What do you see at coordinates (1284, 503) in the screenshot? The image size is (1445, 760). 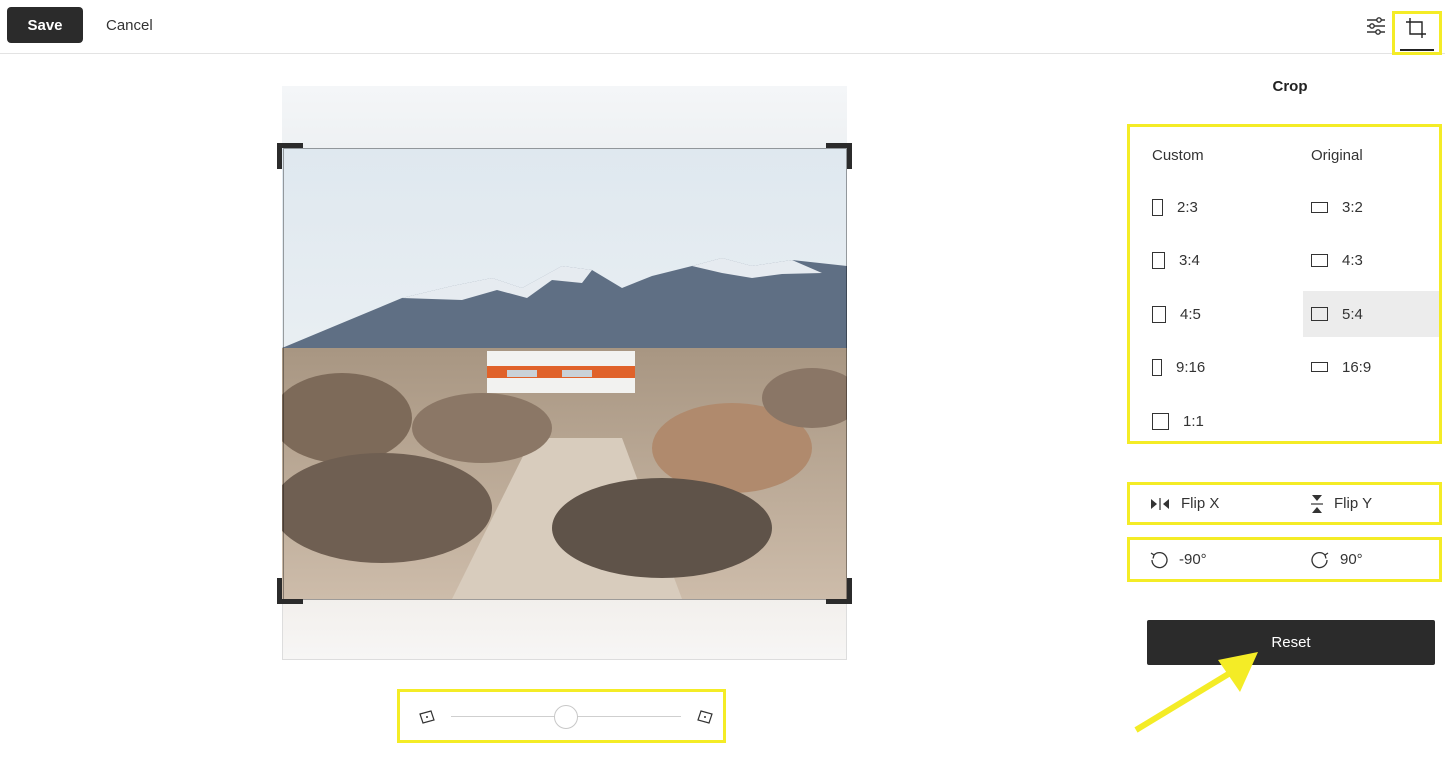 I see `flip-controls: Flip X Flip Y` at bounding box center [1284, 503].